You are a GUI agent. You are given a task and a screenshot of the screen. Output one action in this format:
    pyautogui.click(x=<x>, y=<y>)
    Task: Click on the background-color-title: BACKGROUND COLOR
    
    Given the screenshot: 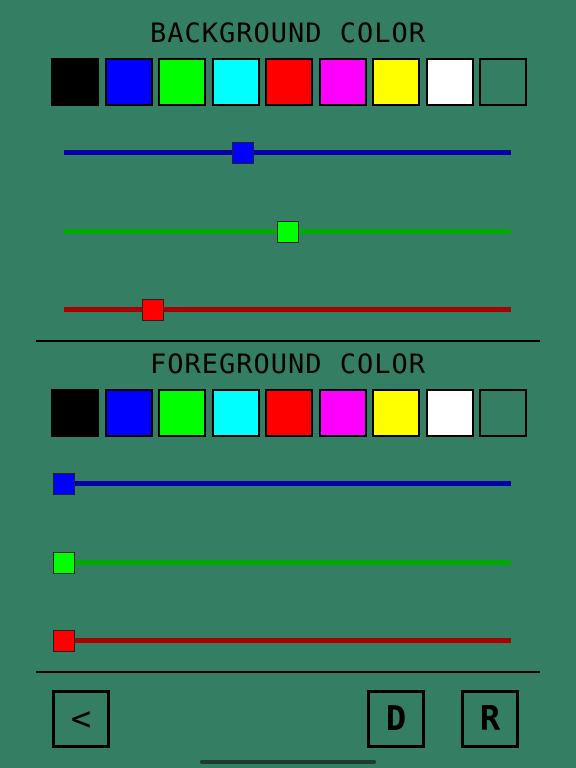 What is the action you would take?
    pyautogui.click(x=288, y=33)
    